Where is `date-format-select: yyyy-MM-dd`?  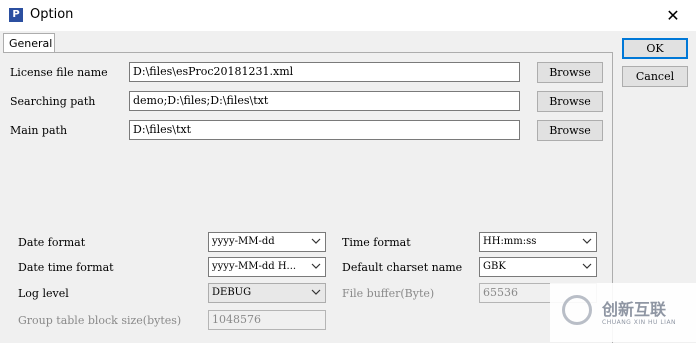 date-format-select: yyyy-MM-dd is located at coordinates (267, 242).